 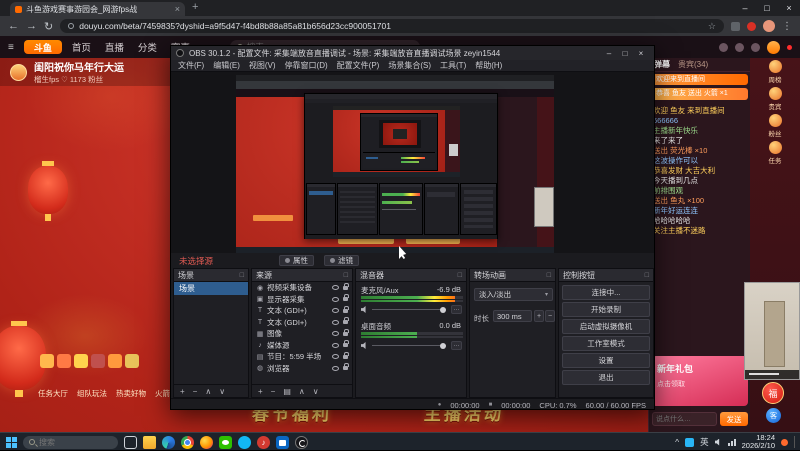 What do you see at coordinates (211, 275) in the screenshot?
I see `scenes-dock-header: 场景 □` at bounding box center [211, 275].